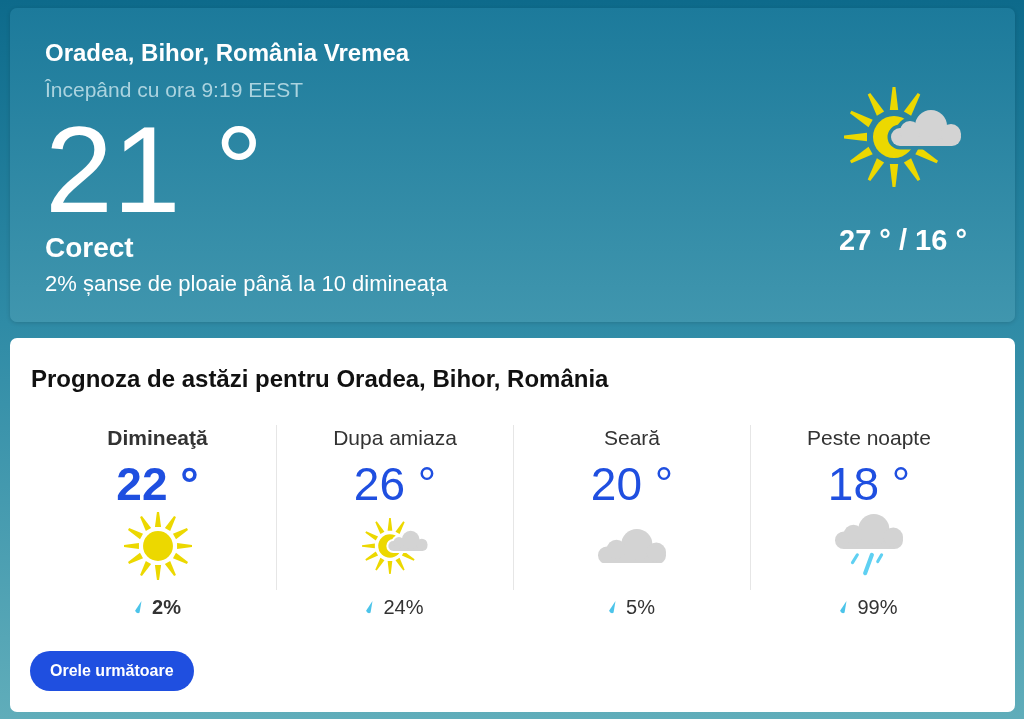 The image size is (1024, 719). I want to click on updated-time: Începând cu ora 9:19 EEST, so click(174, 90).